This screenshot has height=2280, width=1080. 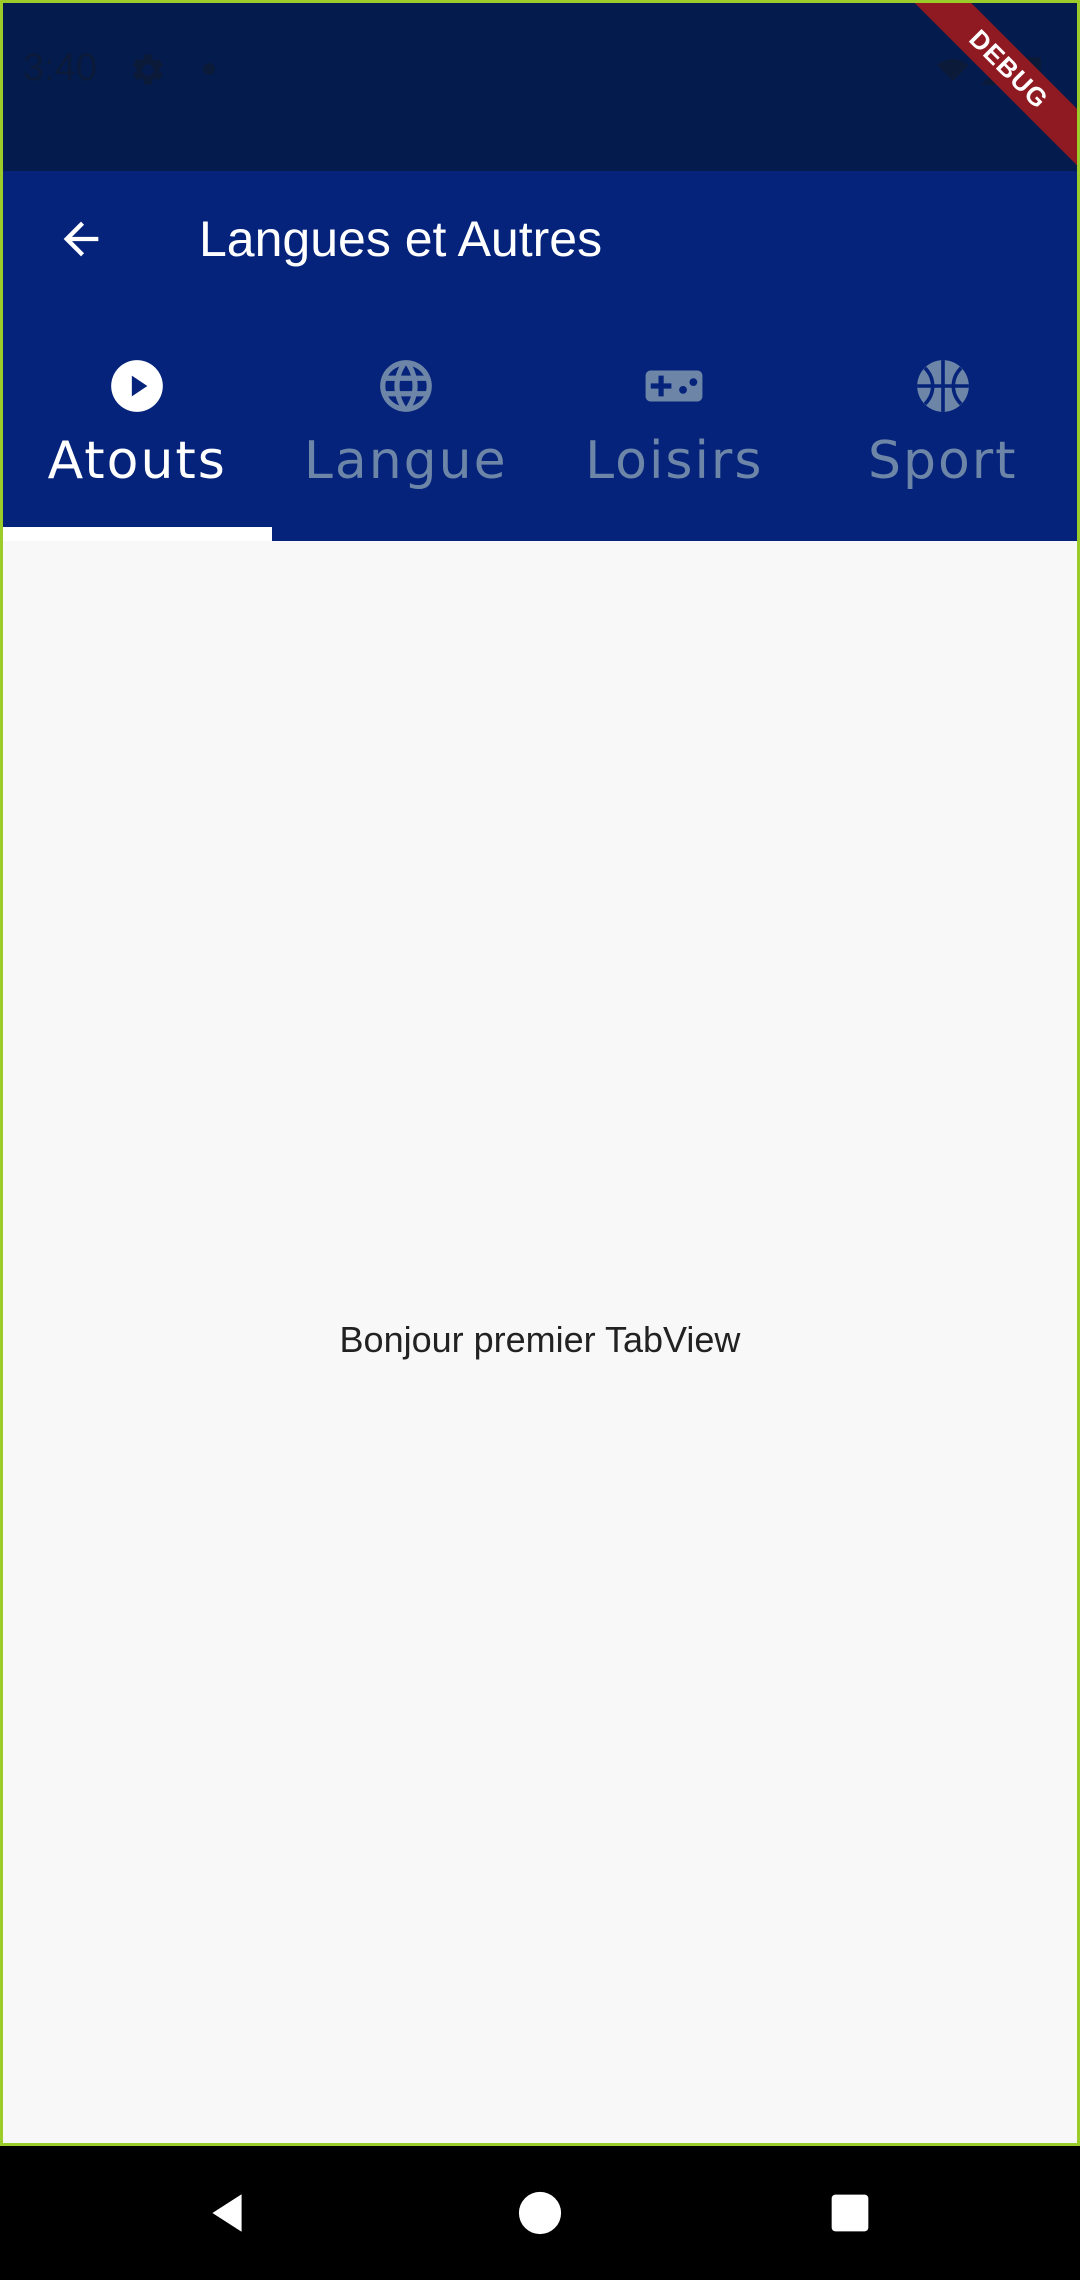 I want to click on home-circle-icon, so click(x=540, y=2213).